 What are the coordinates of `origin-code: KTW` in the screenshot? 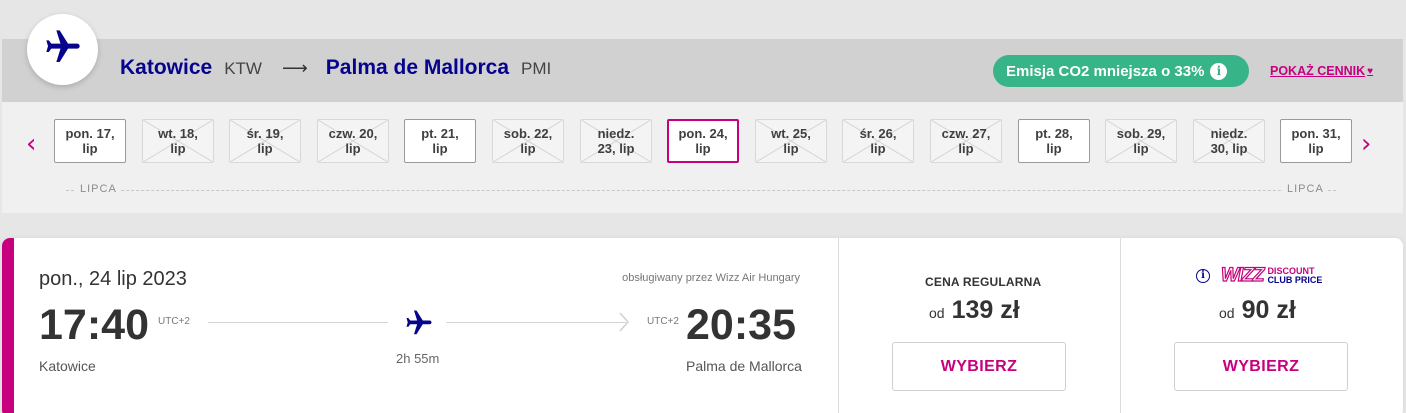 It's located at (243, 68).